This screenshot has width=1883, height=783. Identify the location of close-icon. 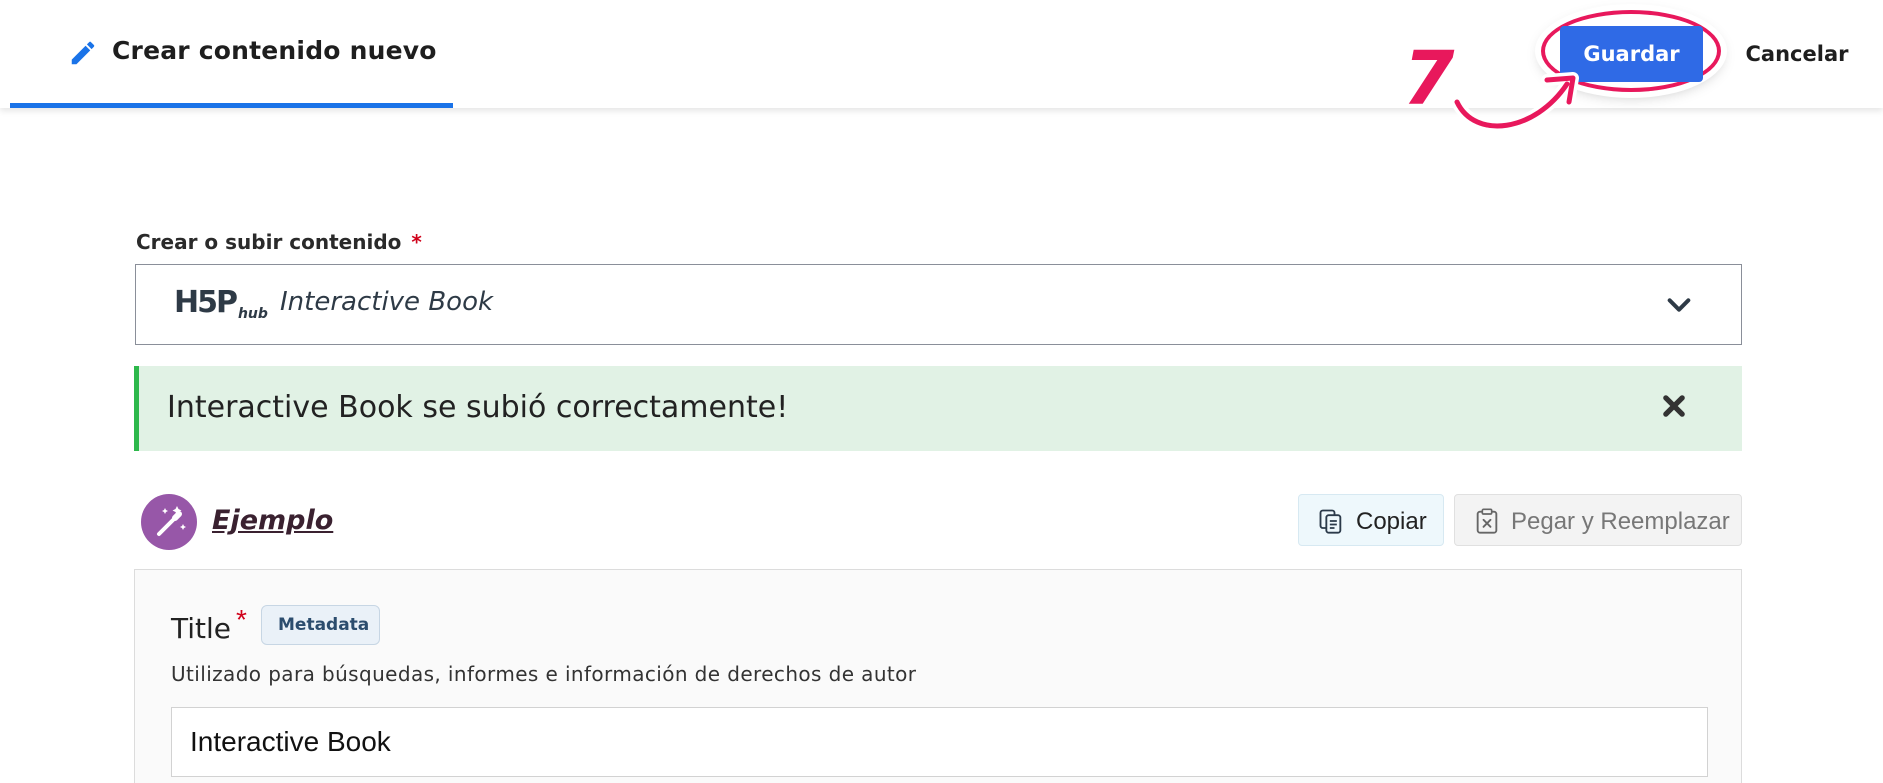
(1674, 406).